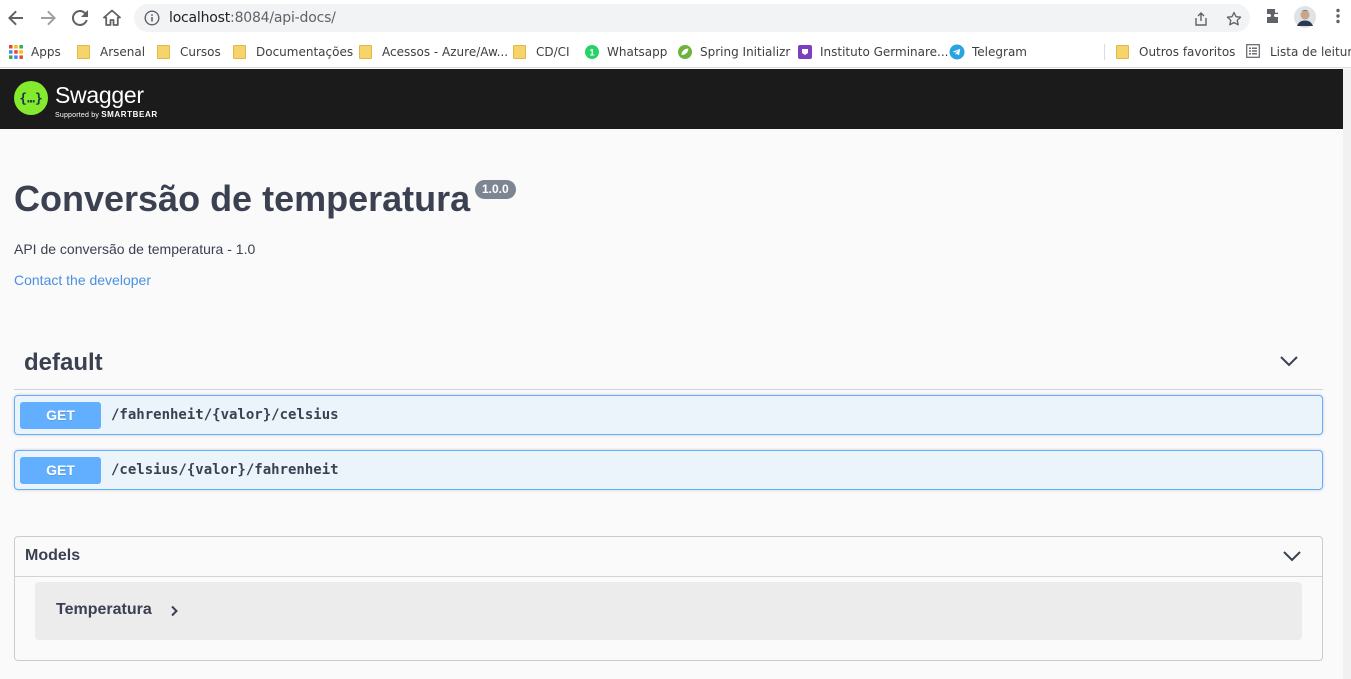 This screenshot has width=1351, height=679. What do you see at coordinates (152, 20) in the screenshot?
I see `site-info-icon` at bounding box center [152, 20].